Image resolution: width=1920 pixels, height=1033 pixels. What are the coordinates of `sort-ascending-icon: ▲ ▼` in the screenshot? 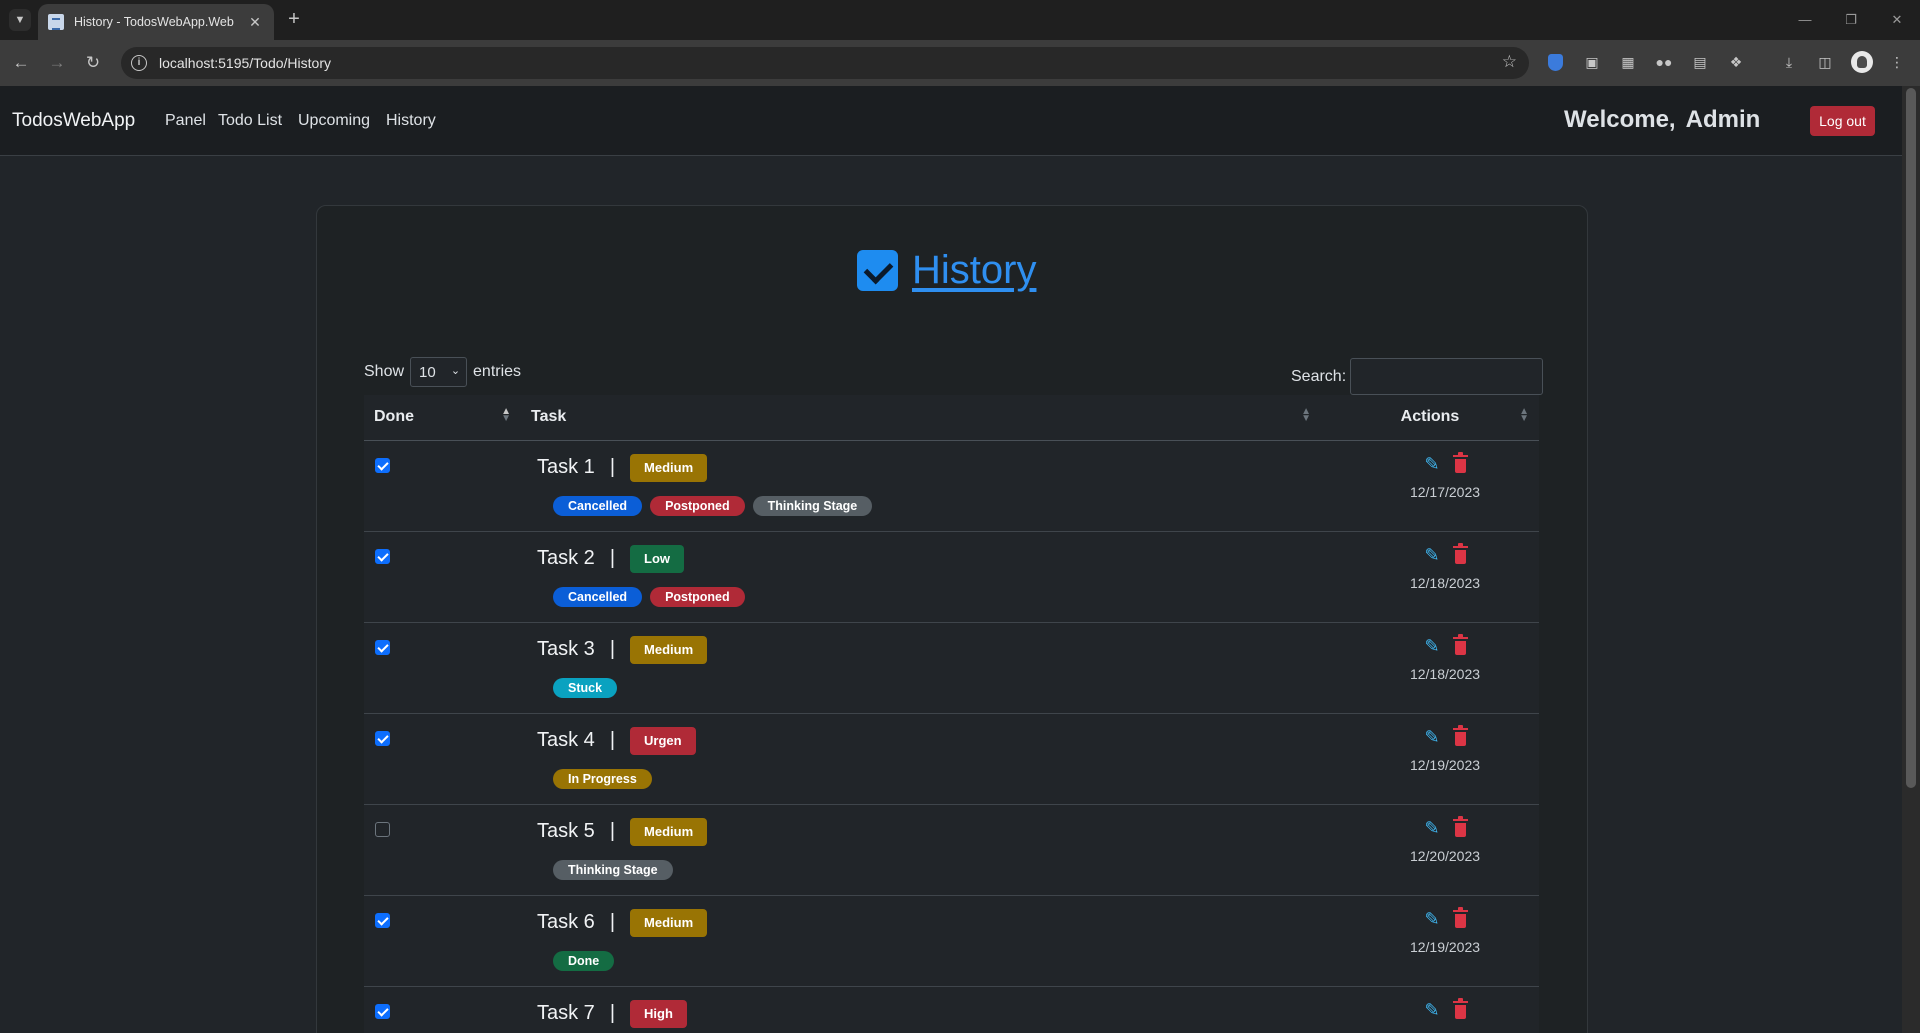 It's located at (506, 415).